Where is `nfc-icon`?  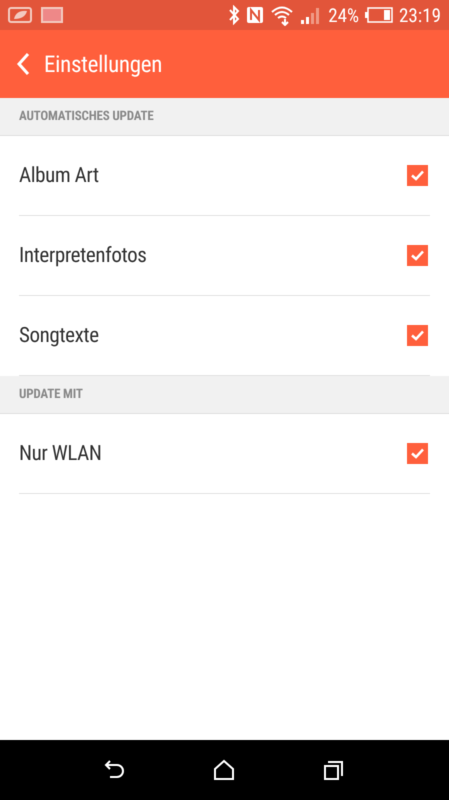 nfc-icon is located at coordinates (255, 15).